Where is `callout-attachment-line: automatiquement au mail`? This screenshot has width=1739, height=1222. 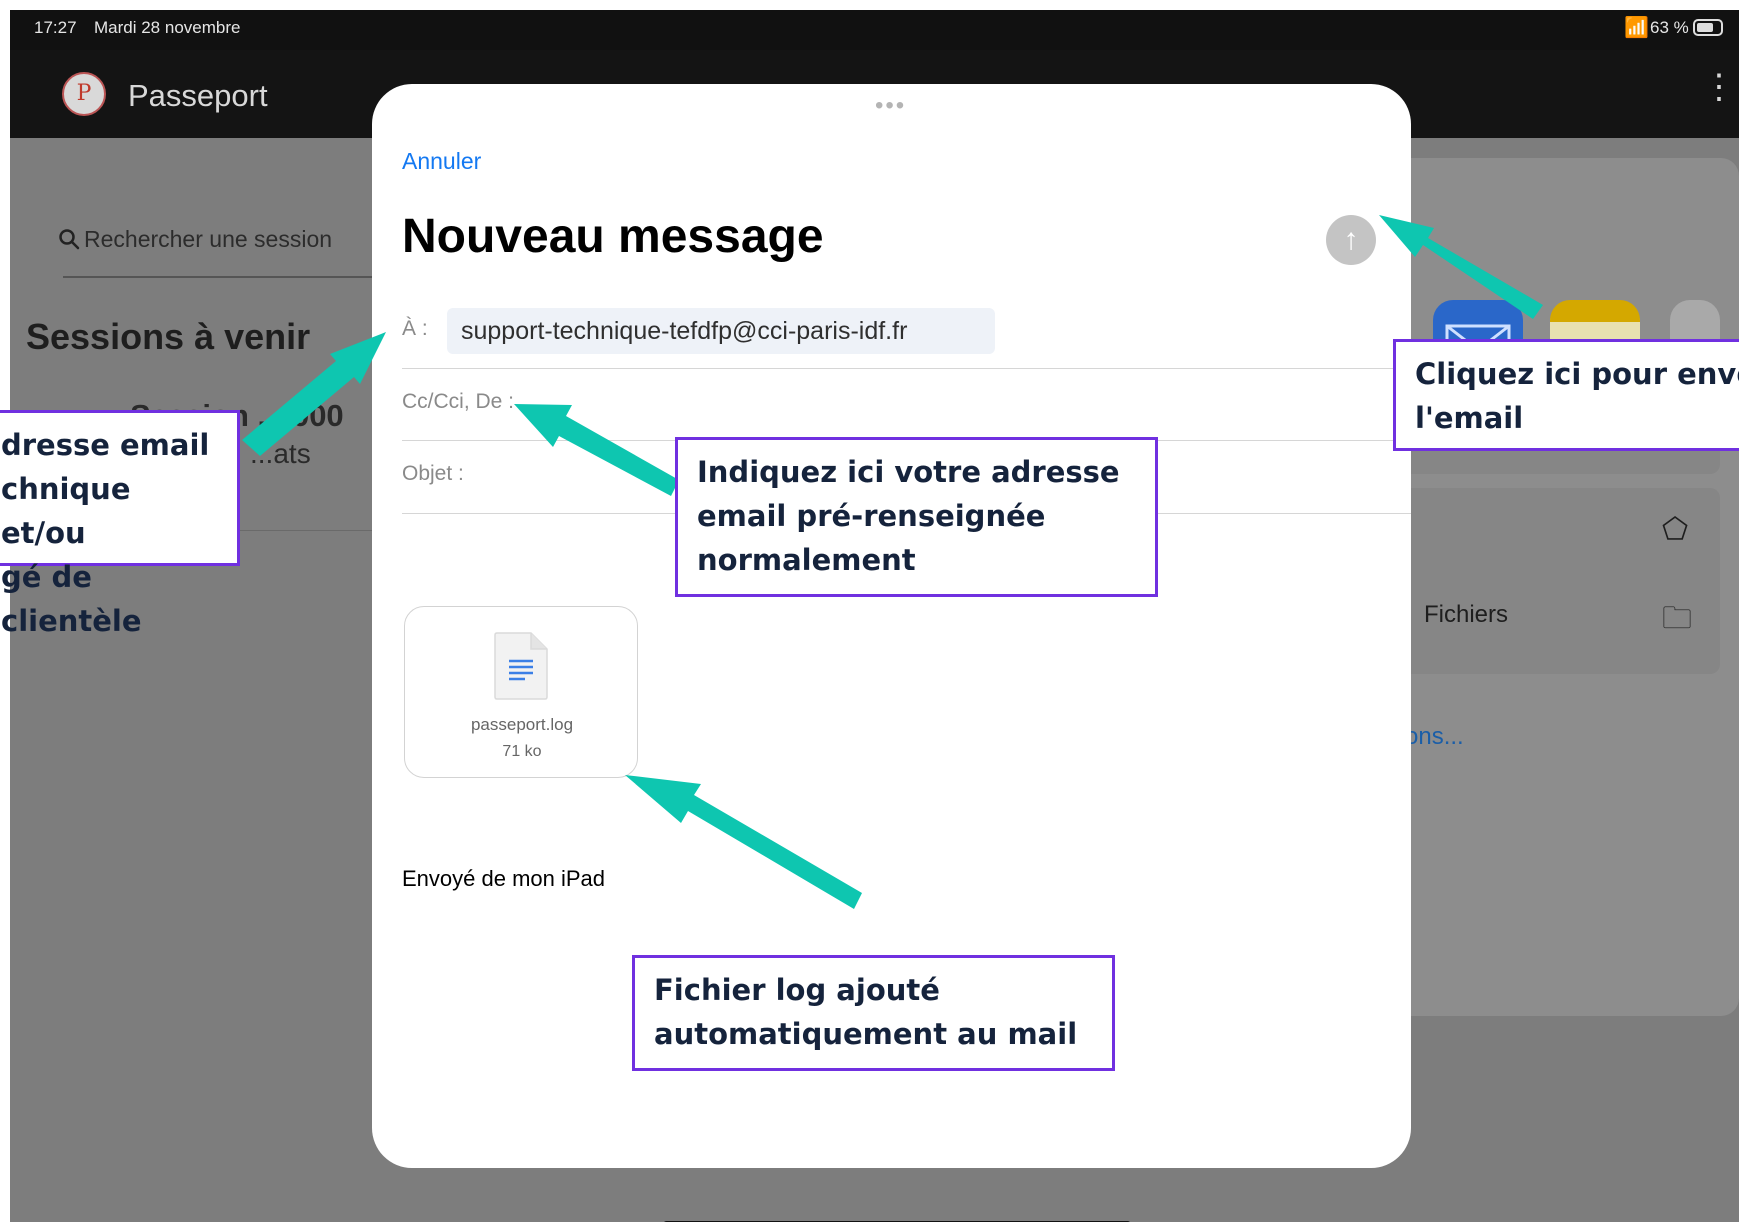 callout-attachment-line: automatiquement au mail is located at coordinates (866, 1034).